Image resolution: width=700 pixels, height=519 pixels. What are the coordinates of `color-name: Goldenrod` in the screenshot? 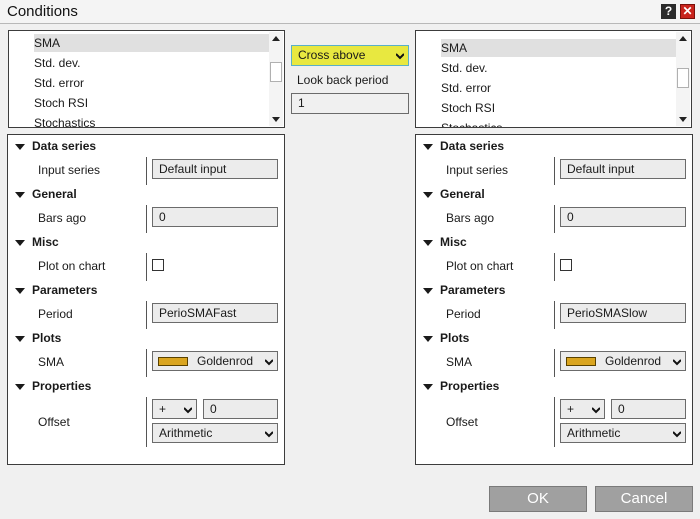 It's located at (633, 361).